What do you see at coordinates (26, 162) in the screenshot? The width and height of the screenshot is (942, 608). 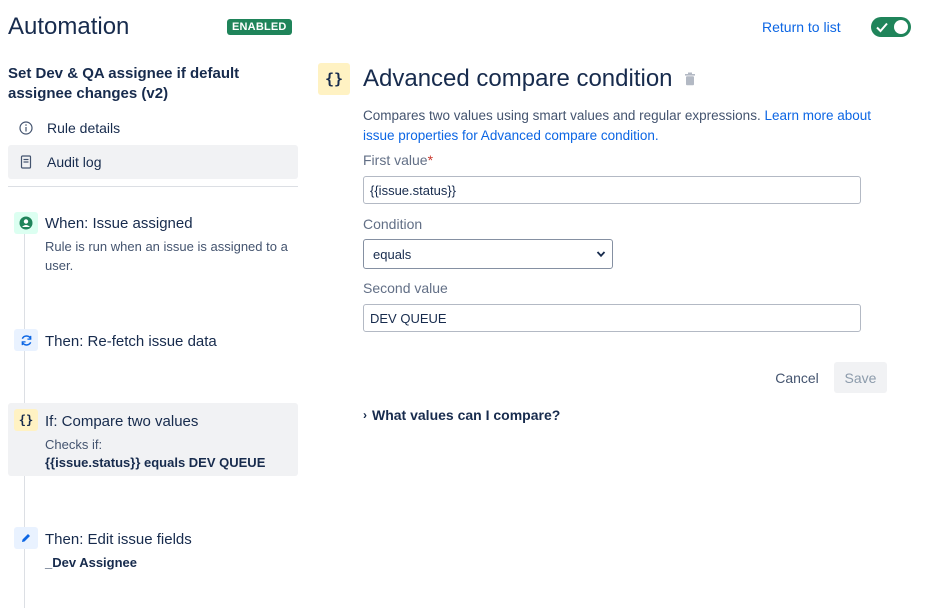 I see `document-icon` at bounding box center [26, 162].